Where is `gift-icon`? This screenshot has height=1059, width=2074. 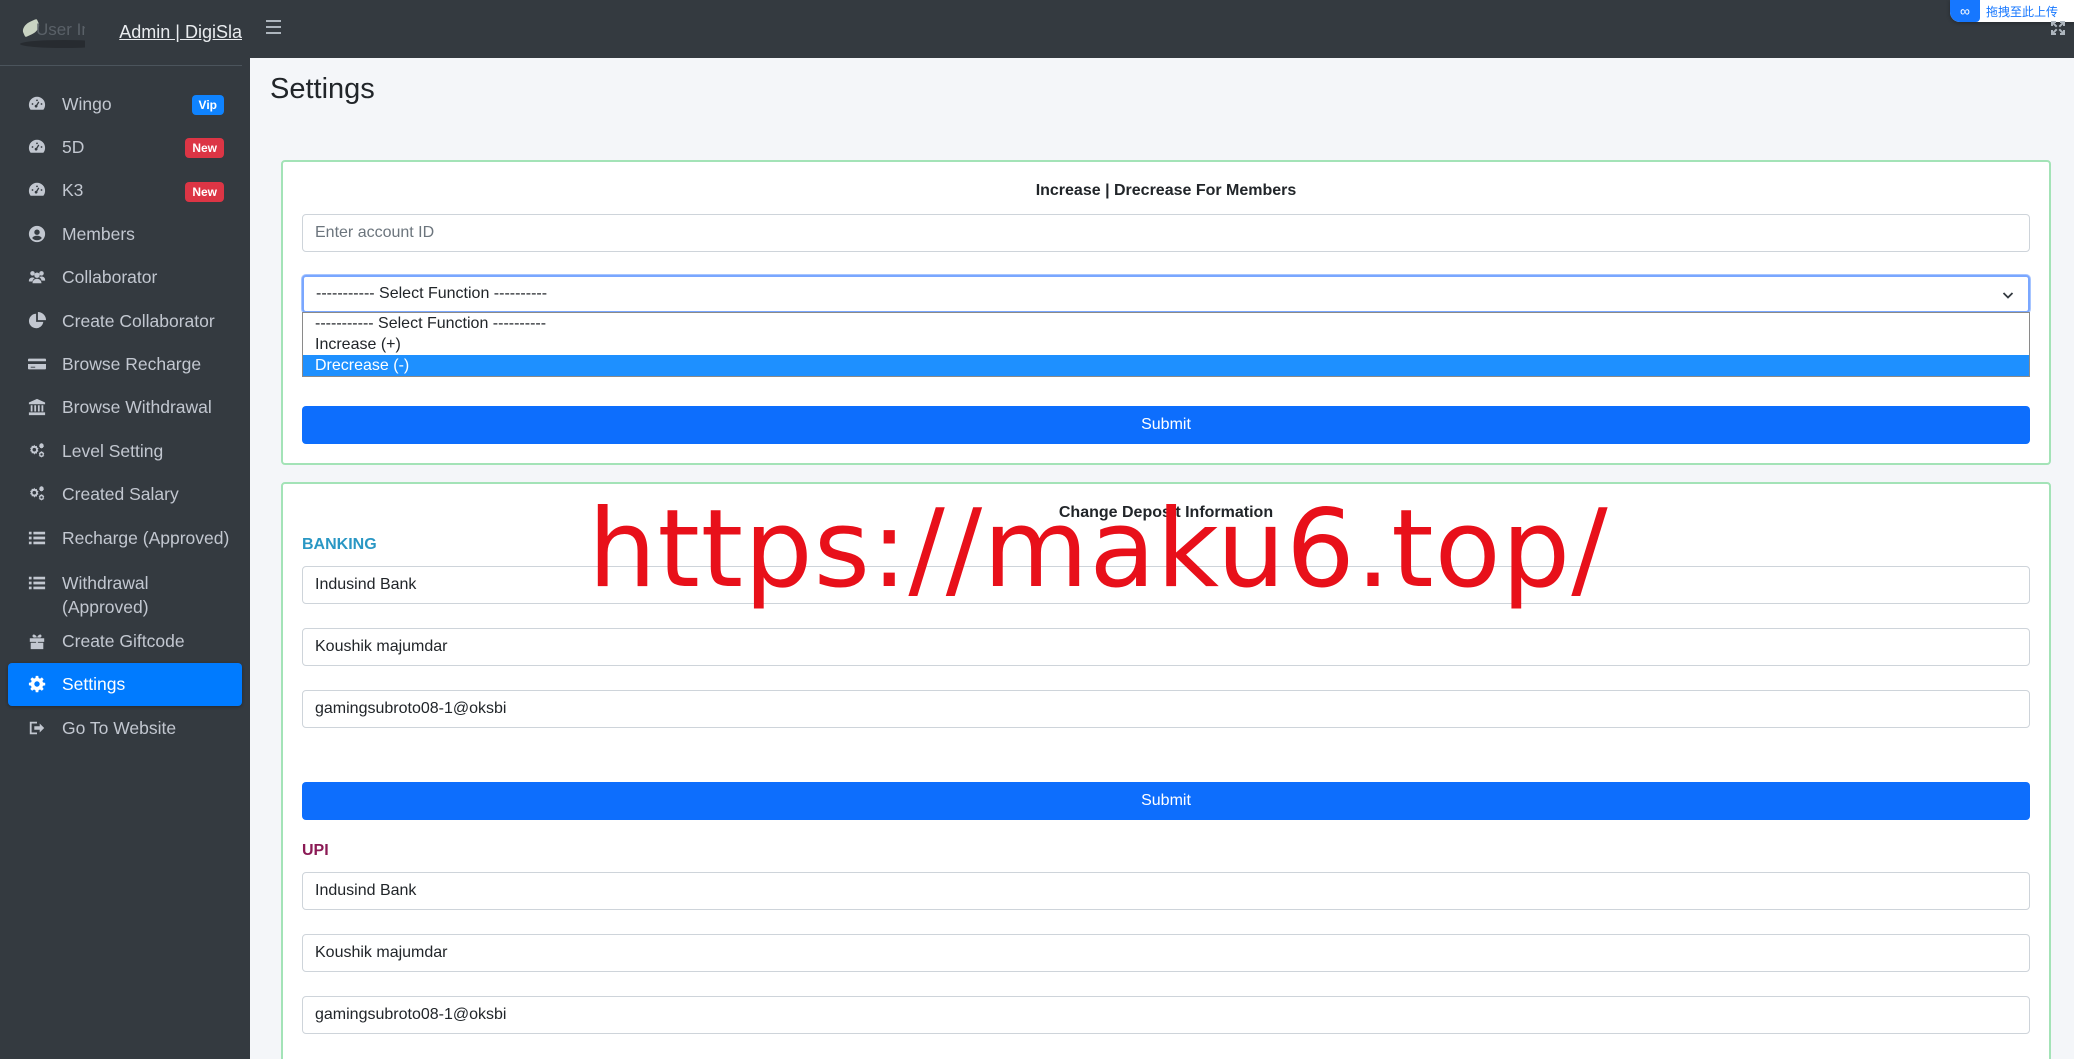 gift-icon is located at coordinates (37, 641).